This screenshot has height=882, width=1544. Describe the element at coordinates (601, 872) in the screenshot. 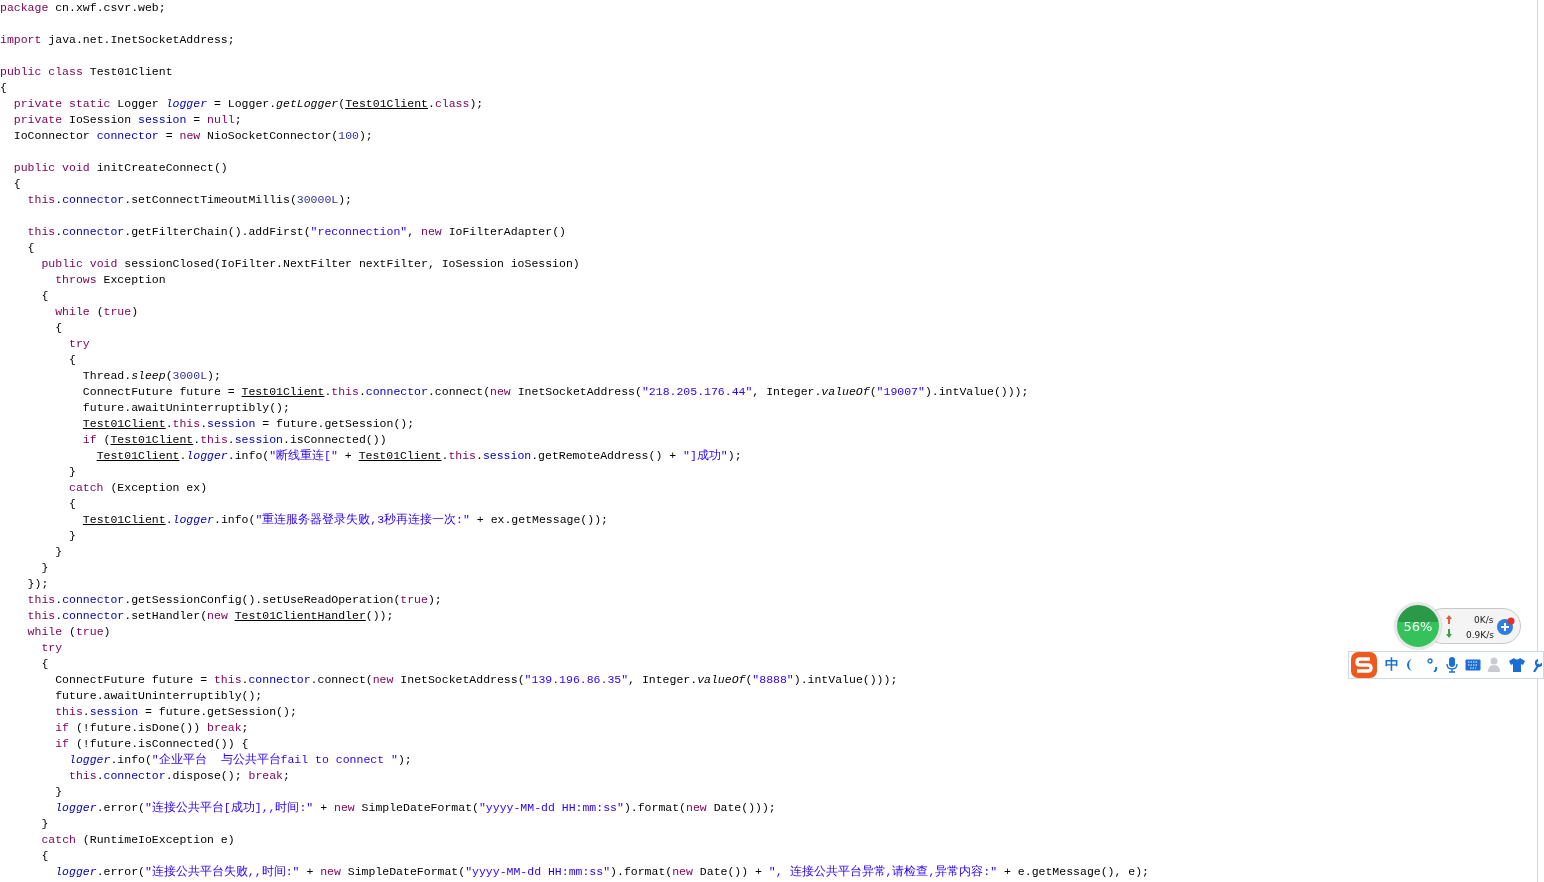

I see `code-line: logger.error("连接公共平台失败,,时间:" + new SimpleDateFormat("yyyy-MM-dd HH:mm:ss").format(new Date()) + ", 连接公共平台异常,请检查,异常内容:" + e.getMessage(), e);` at that location.